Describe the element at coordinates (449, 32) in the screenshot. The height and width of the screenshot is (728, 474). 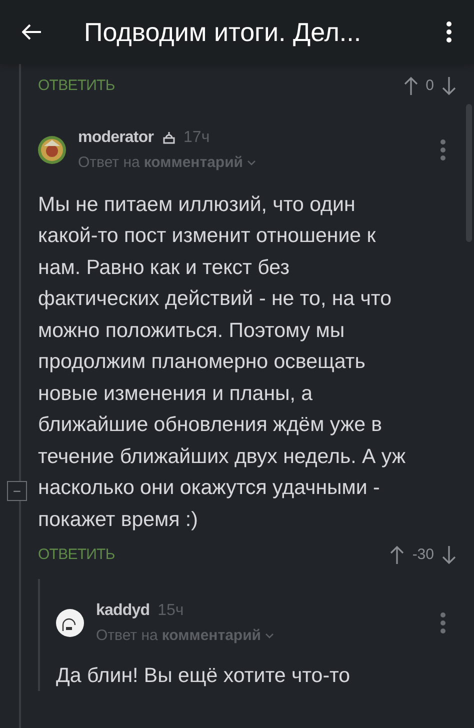
I see `more-icon` at that location.